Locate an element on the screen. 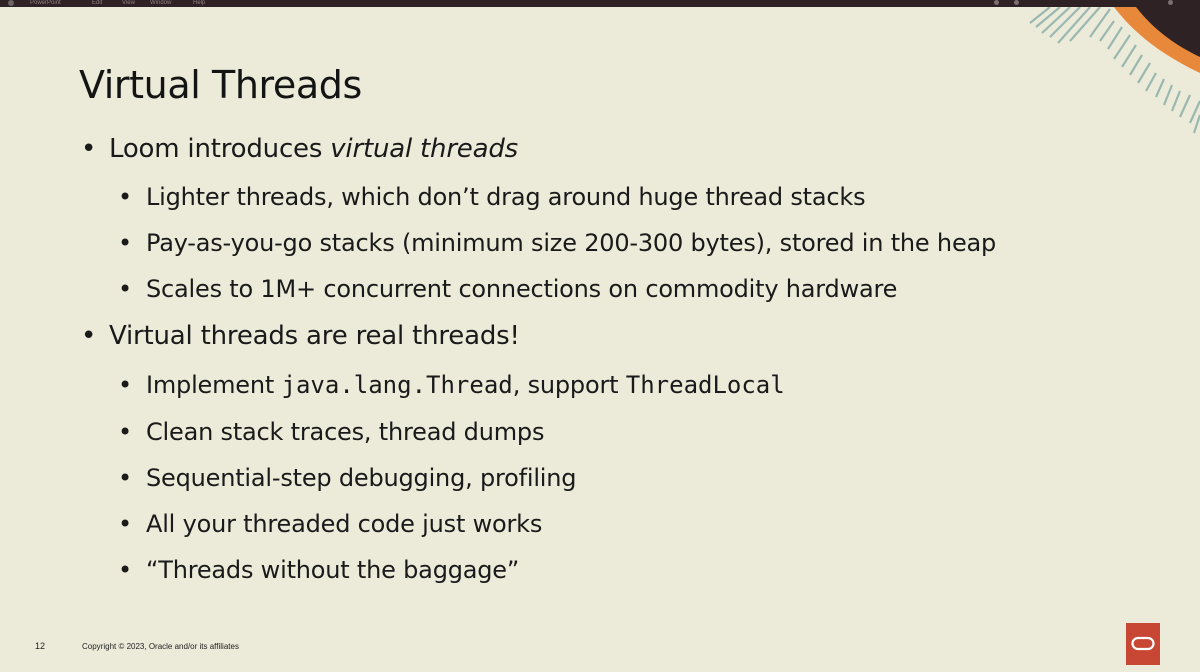  page-number: 12 is located at coordinates (40, 646).